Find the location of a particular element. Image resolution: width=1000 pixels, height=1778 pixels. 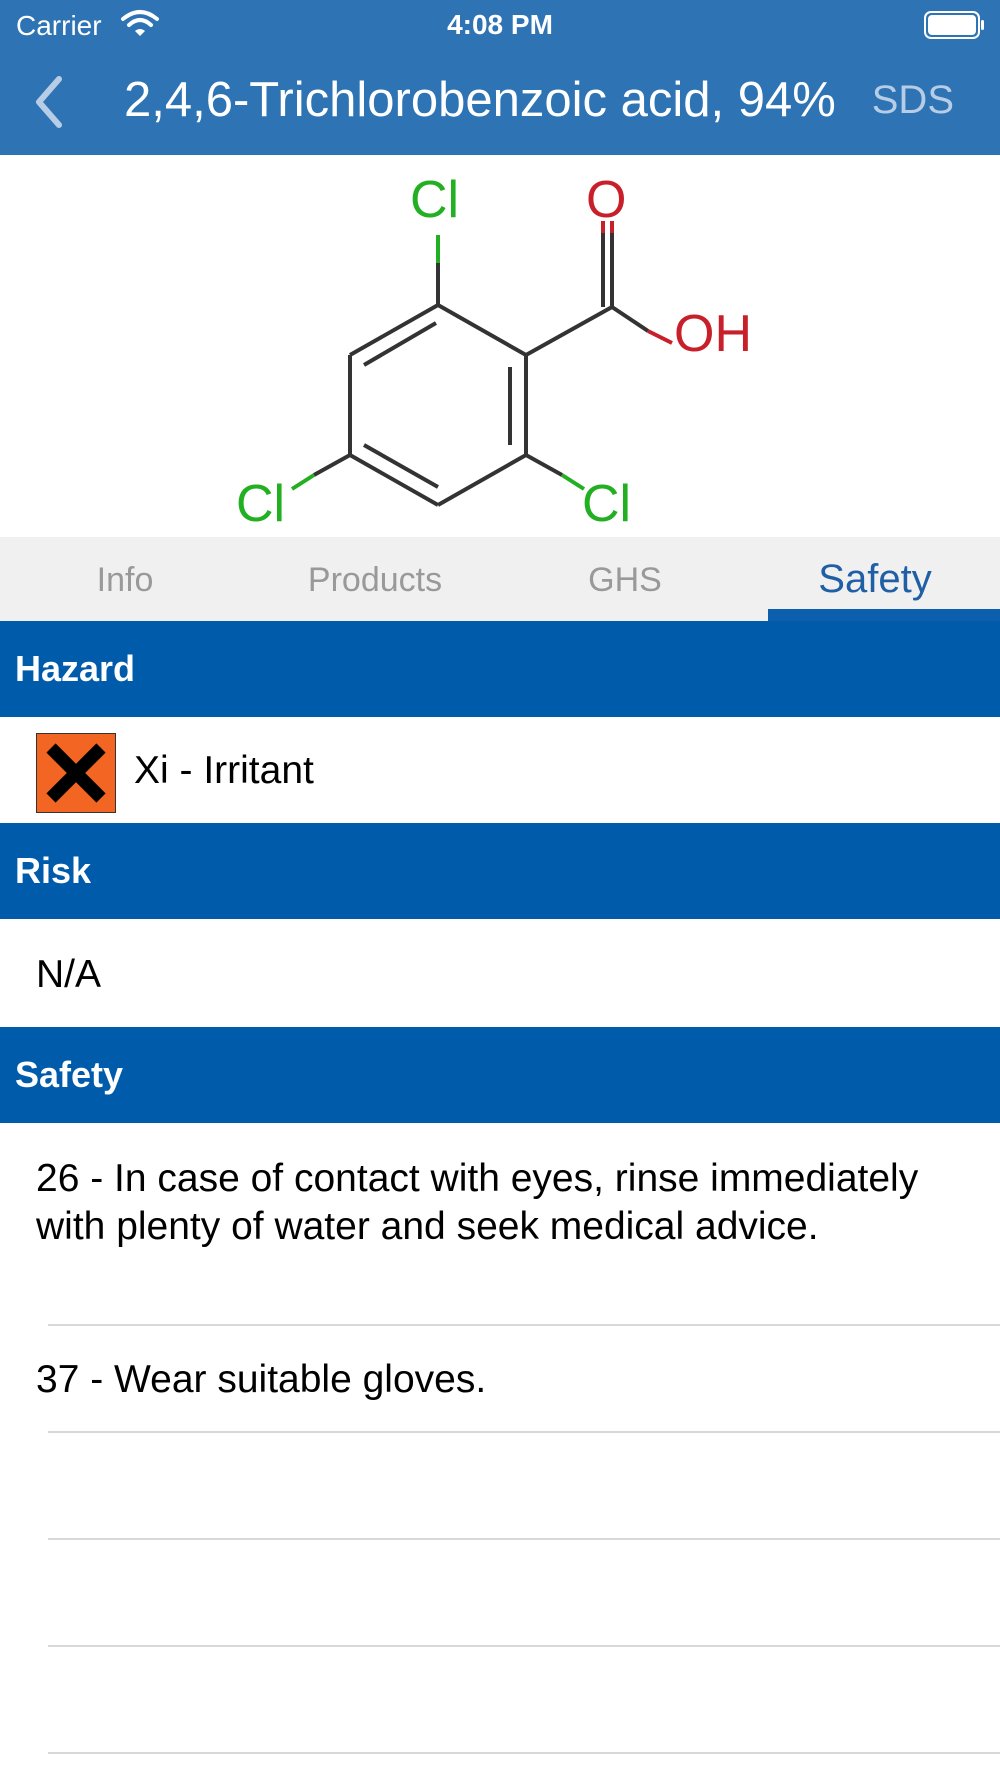

irritant-x-icon is located at coordinates (76, 773).